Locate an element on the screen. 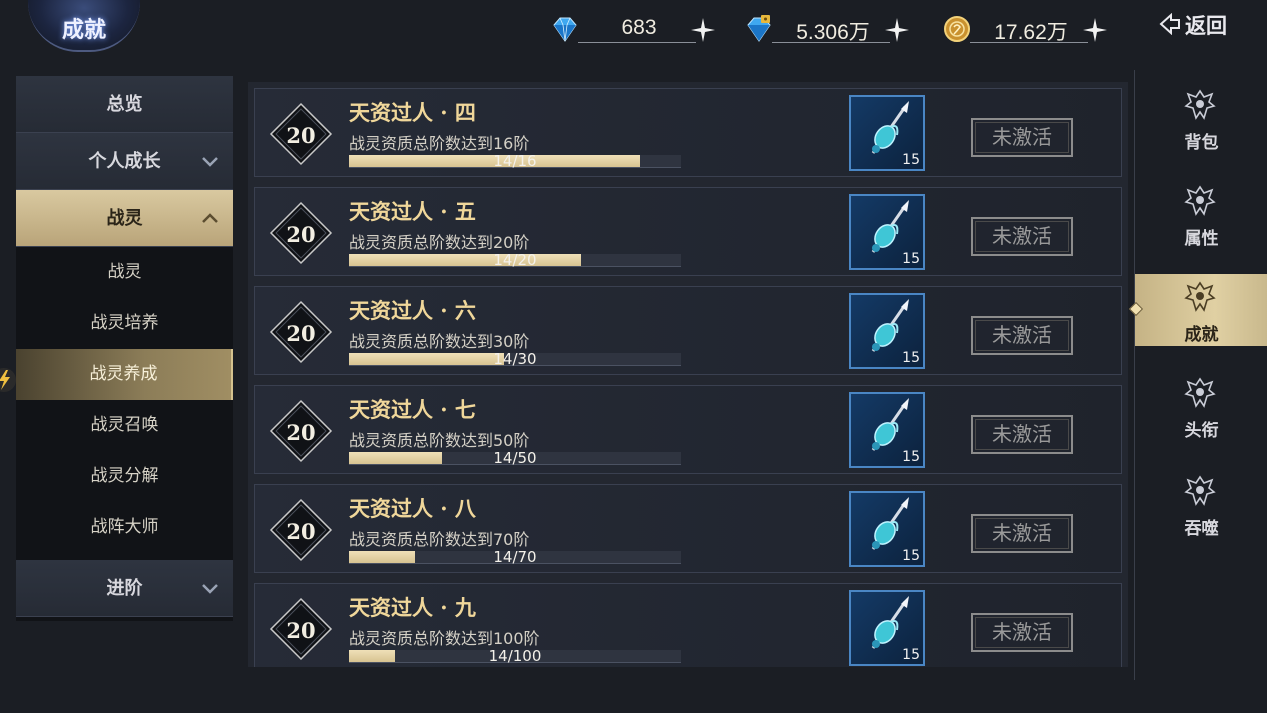 The height and width of the screenshot is (713, 1267). progress-text: 14/70 is located at coordinates (515, 557).